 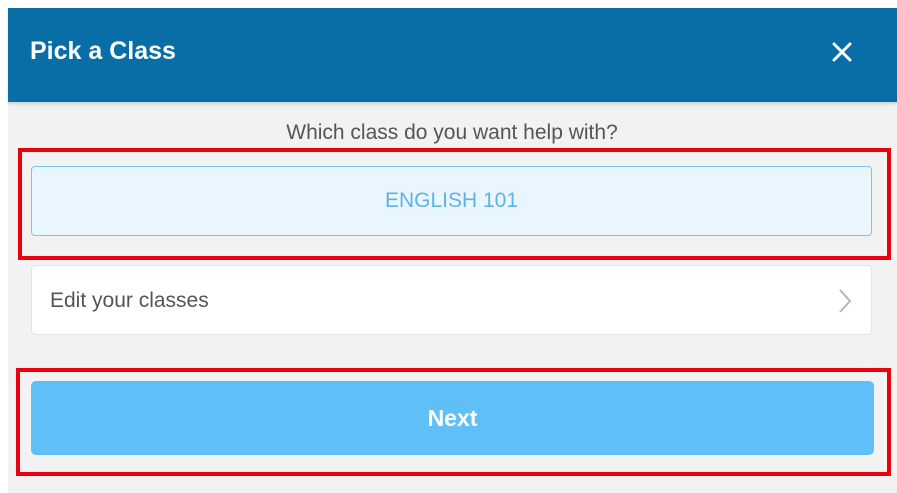 I want to click on class-question: Which class do you want help with?, so click(x=452, y=132).